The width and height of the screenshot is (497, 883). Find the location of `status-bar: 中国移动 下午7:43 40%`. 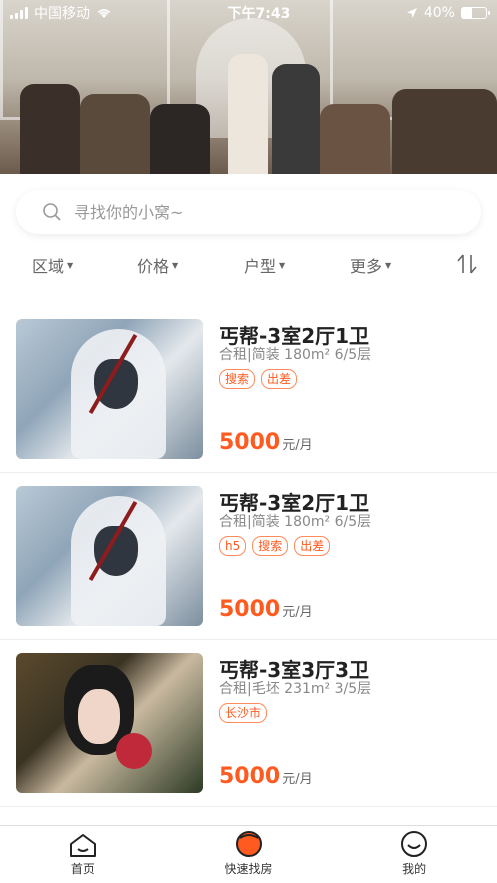

status-bar: 中国移动 下午7:43 40% is located at coordinates (248, 13).